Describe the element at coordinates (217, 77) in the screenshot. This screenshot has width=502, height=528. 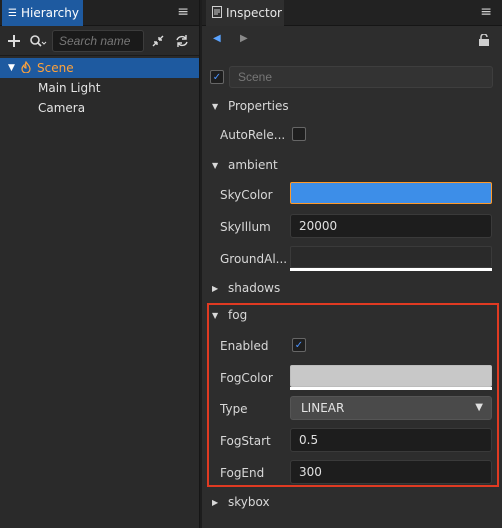
I see `scene-active-checkbox: ✓` at that location.